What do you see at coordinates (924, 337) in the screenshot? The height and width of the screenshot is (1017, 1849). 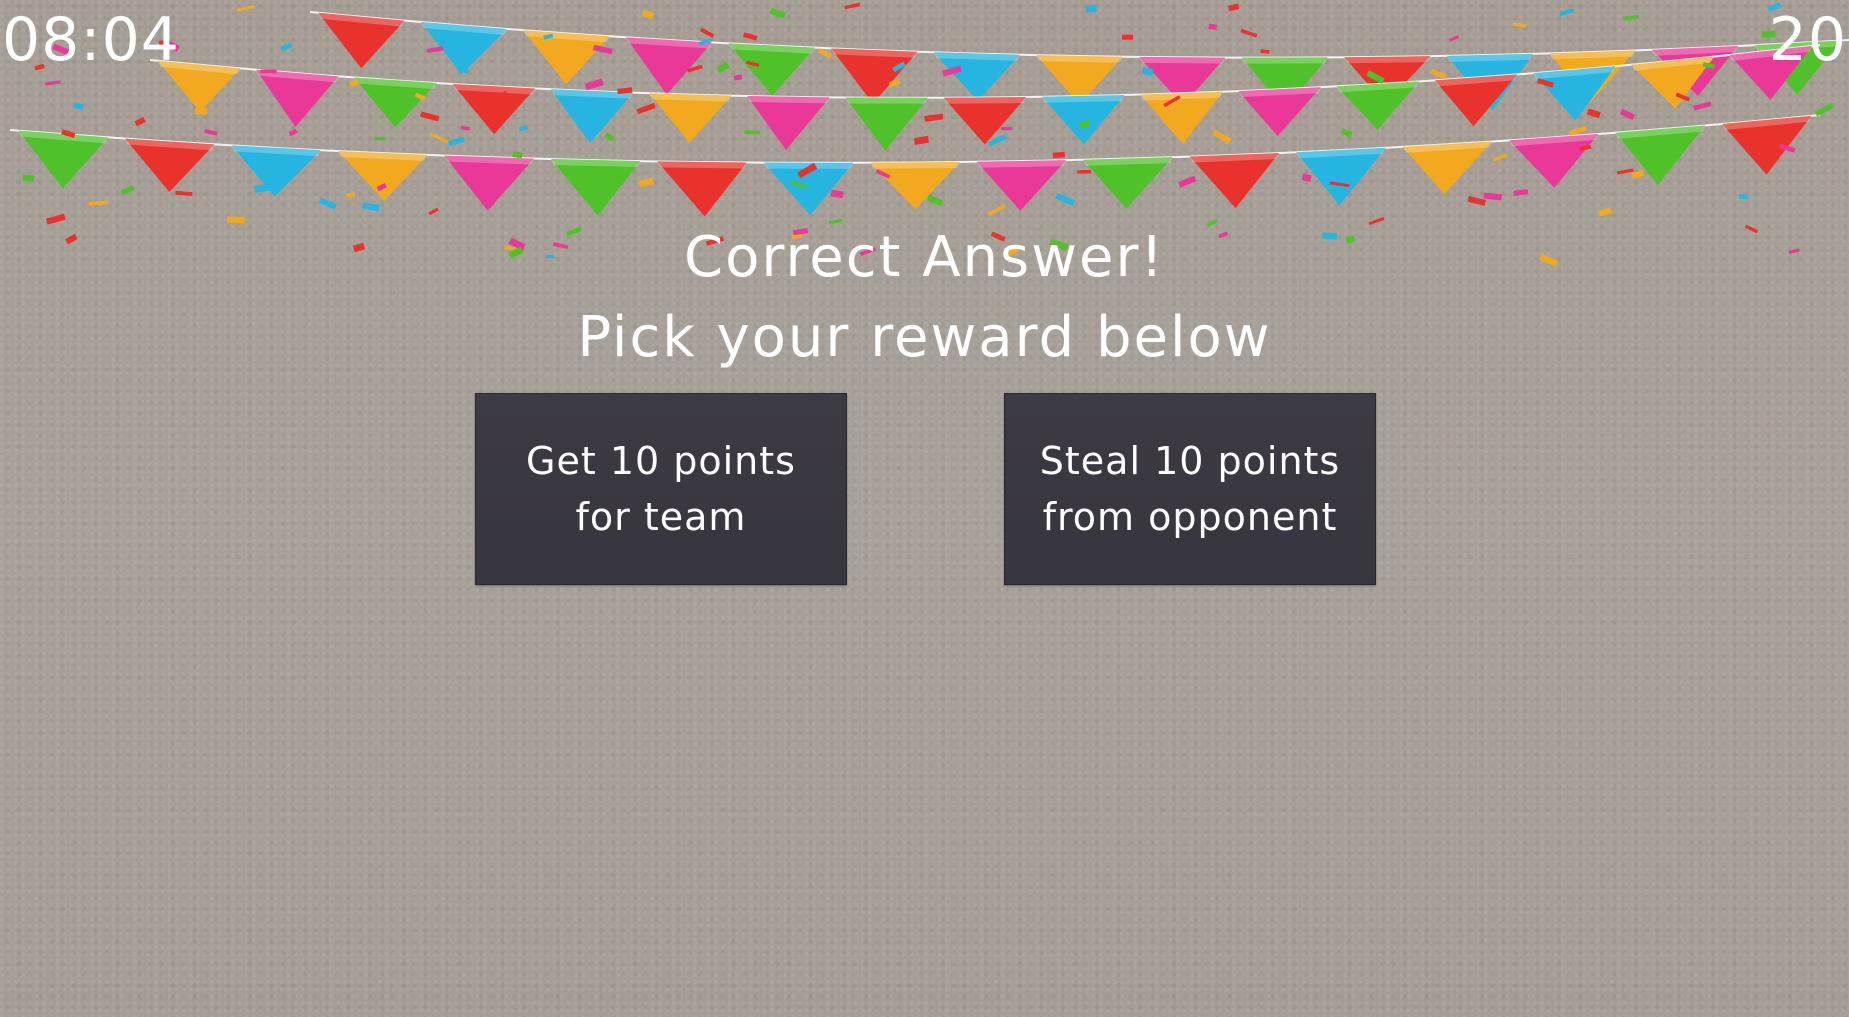 I see `reward-prompt: Pick your reward below` at bounding box center [924, 337].